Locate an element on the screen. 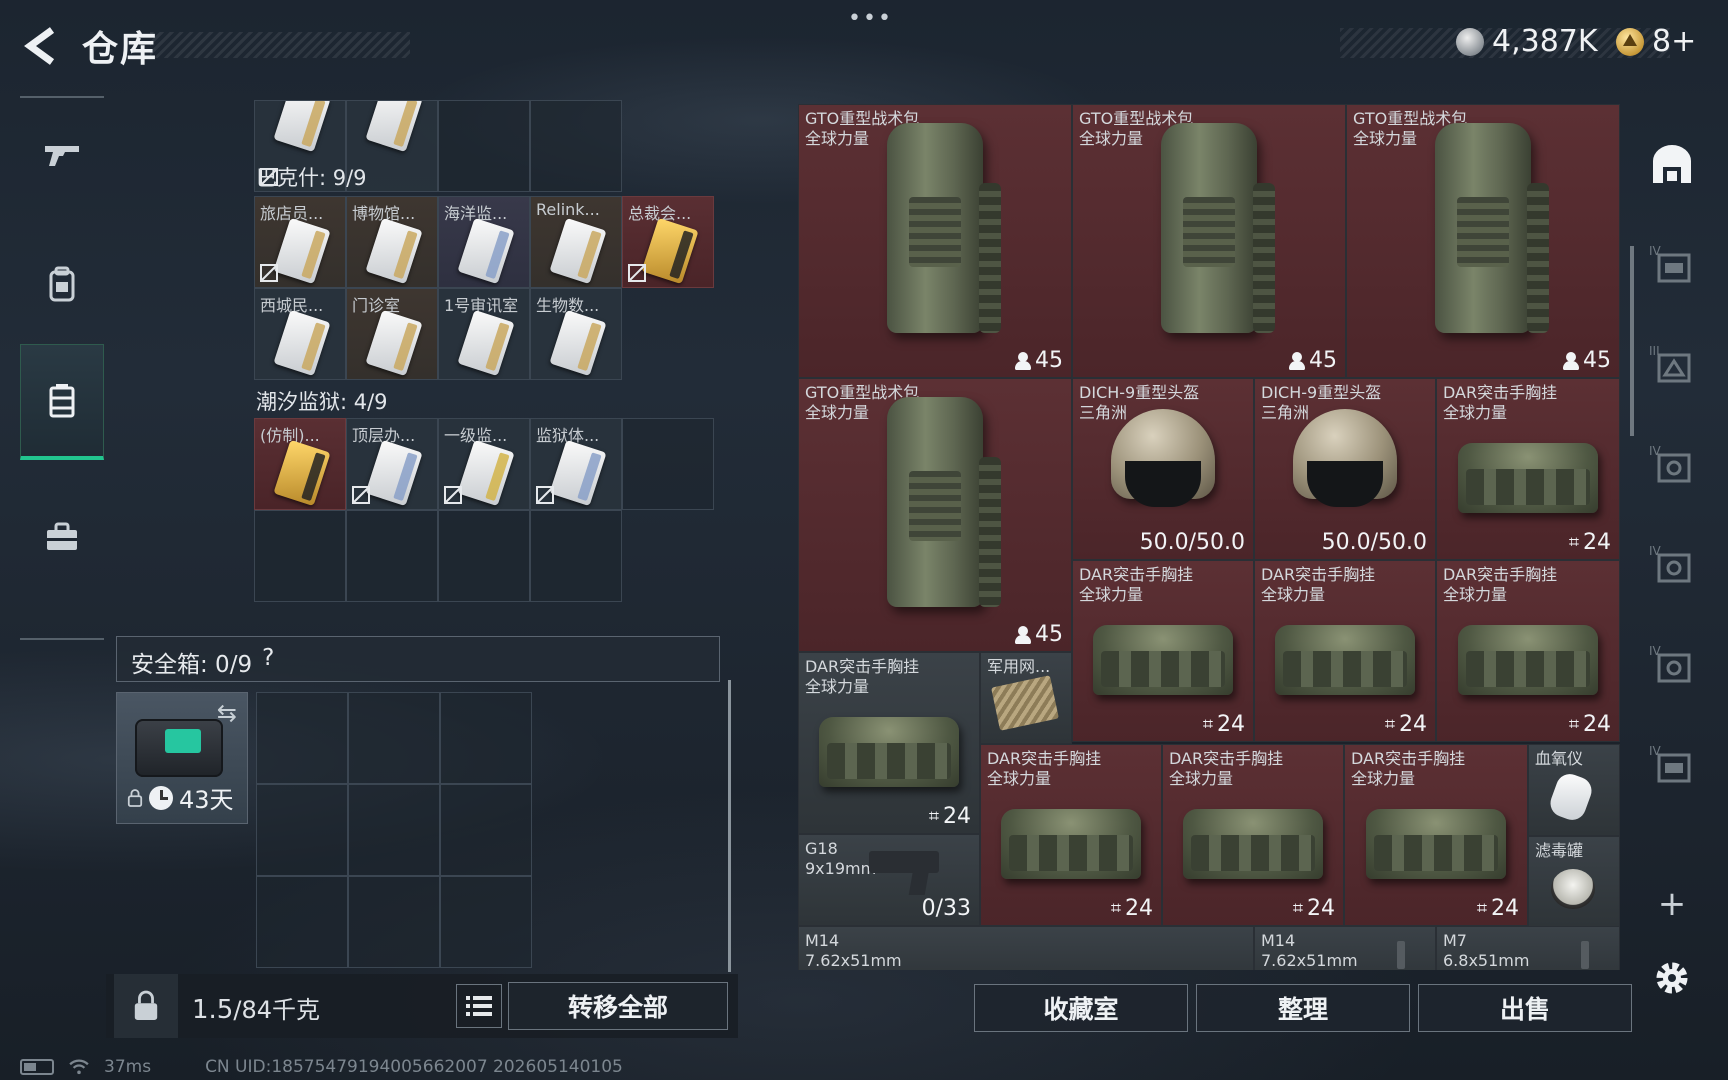 The height and width of the screenshot is (1080, 1728). collection-room-button: 收藏室 is located at coordinates (1081, 1008).